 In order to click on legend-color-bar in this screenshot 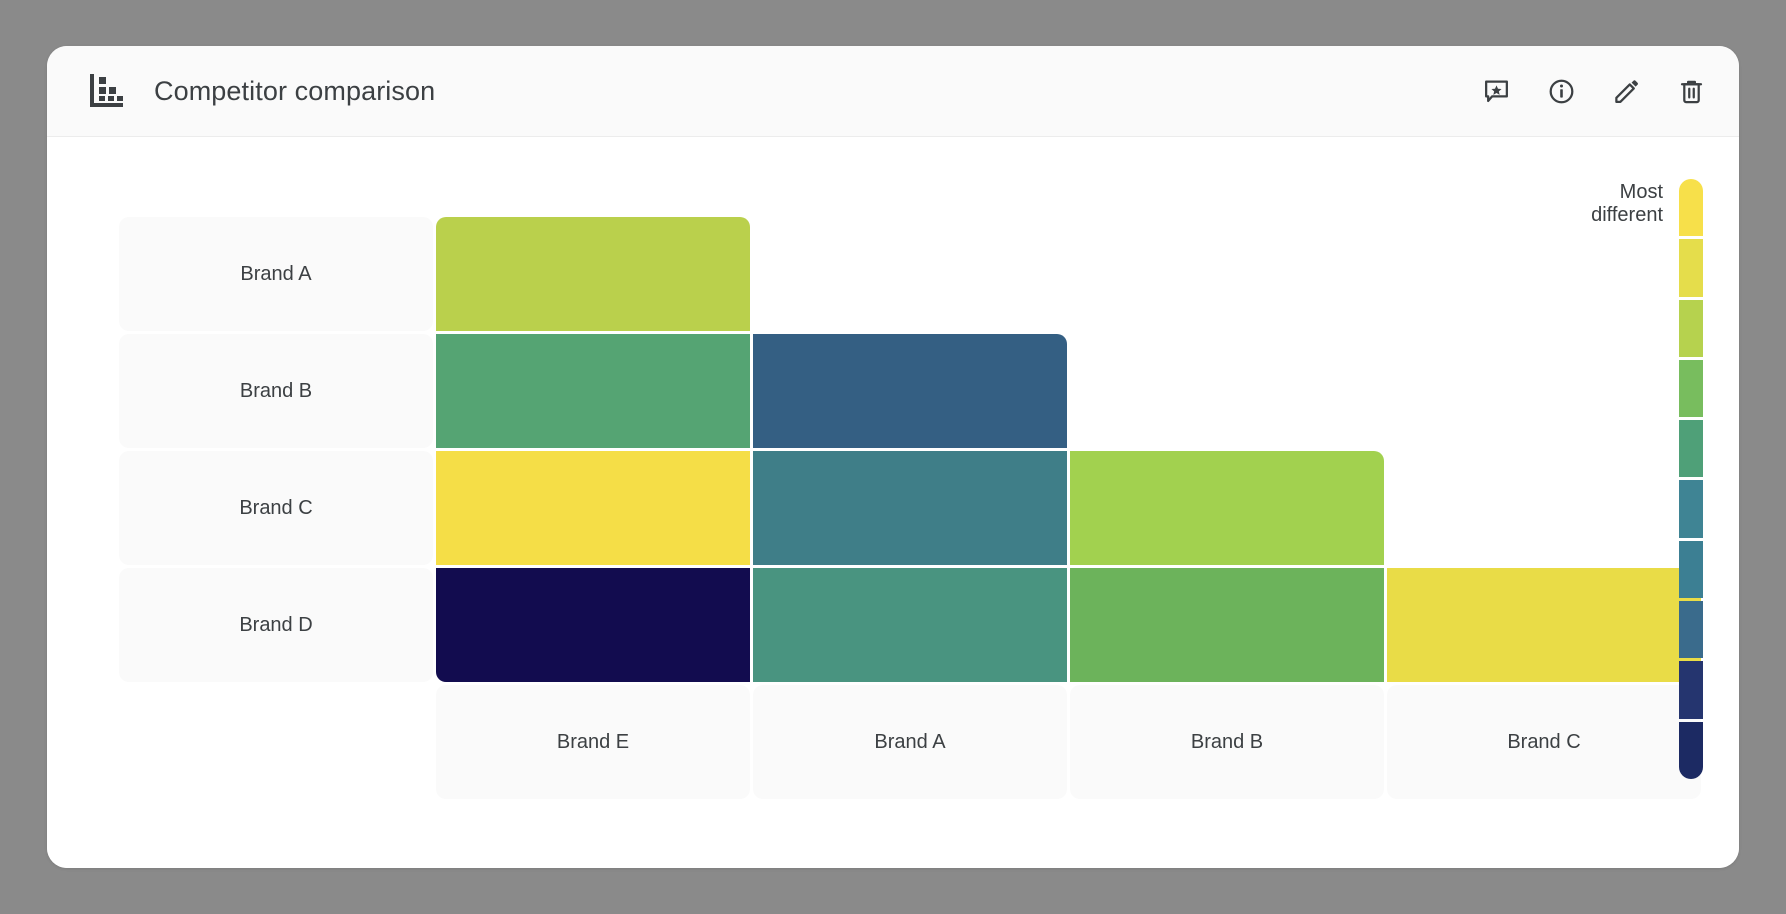, I will do `click(1691, 479)`.